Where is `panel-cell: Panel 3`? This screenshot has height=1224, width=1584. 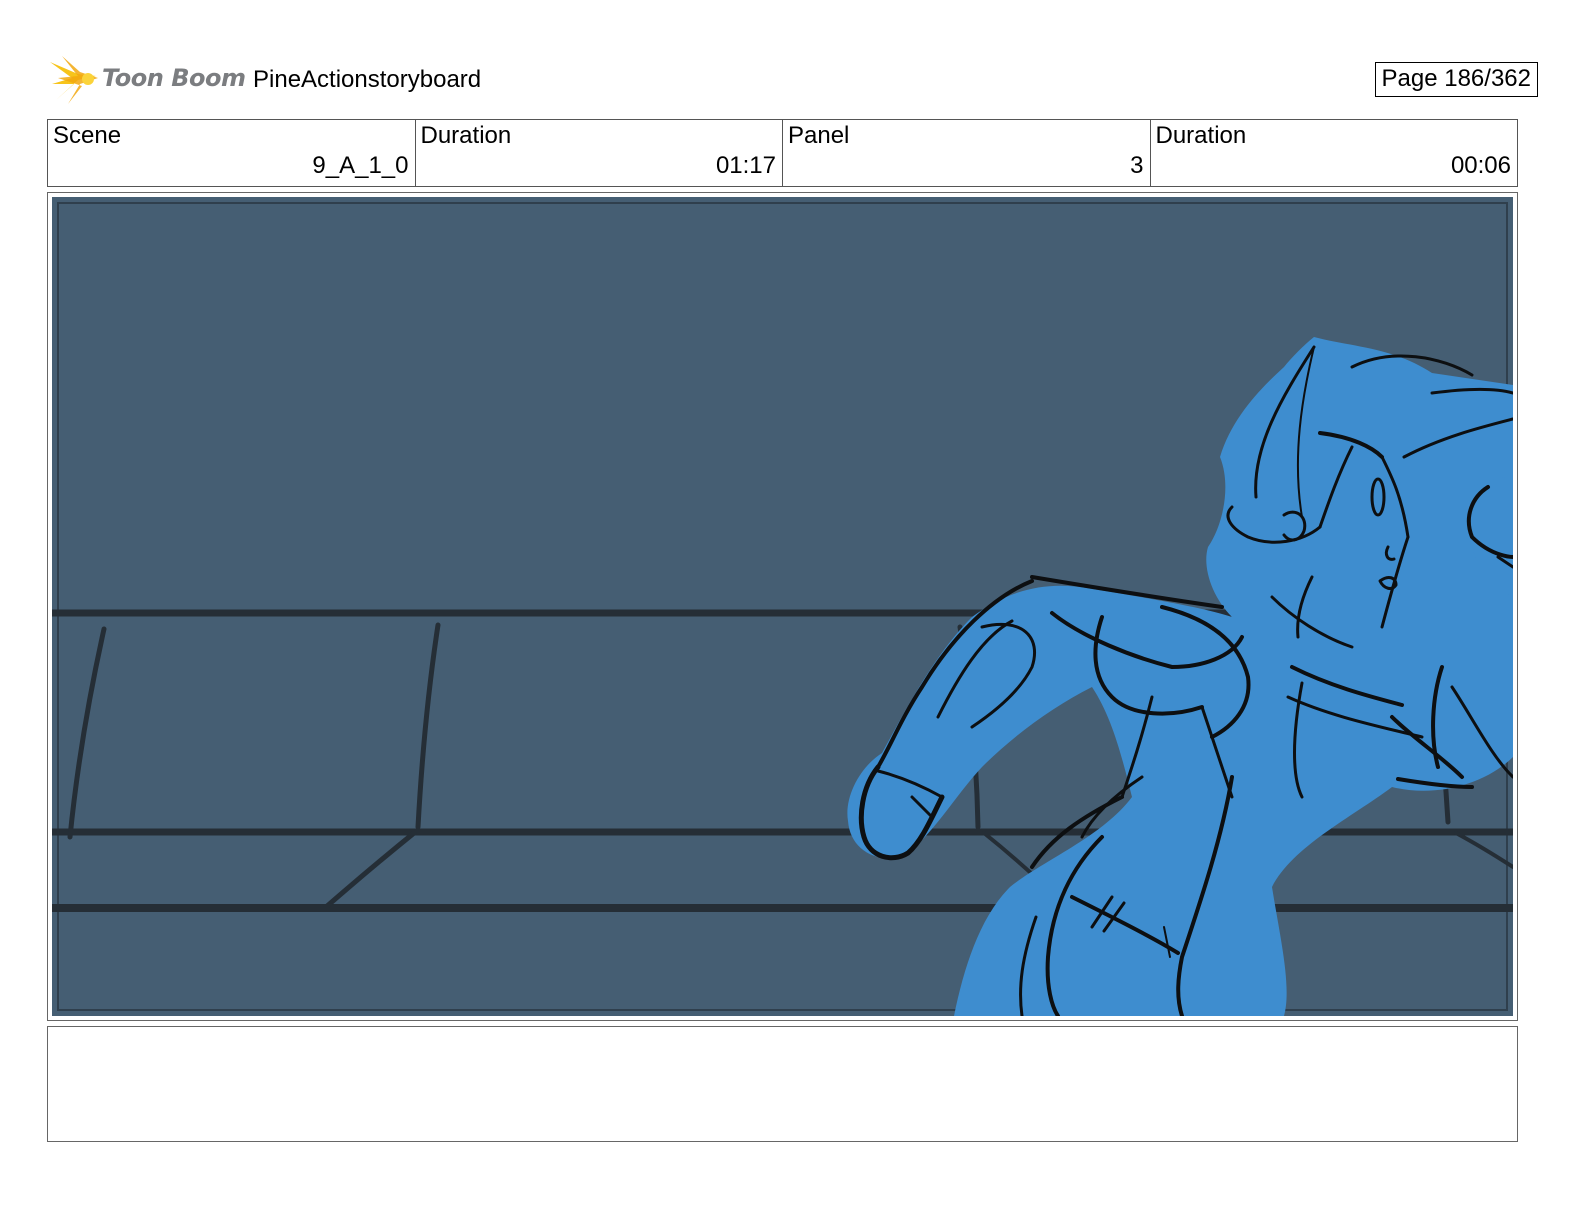
panel-cell: Panel 3 is located at coordinates (967, 153).